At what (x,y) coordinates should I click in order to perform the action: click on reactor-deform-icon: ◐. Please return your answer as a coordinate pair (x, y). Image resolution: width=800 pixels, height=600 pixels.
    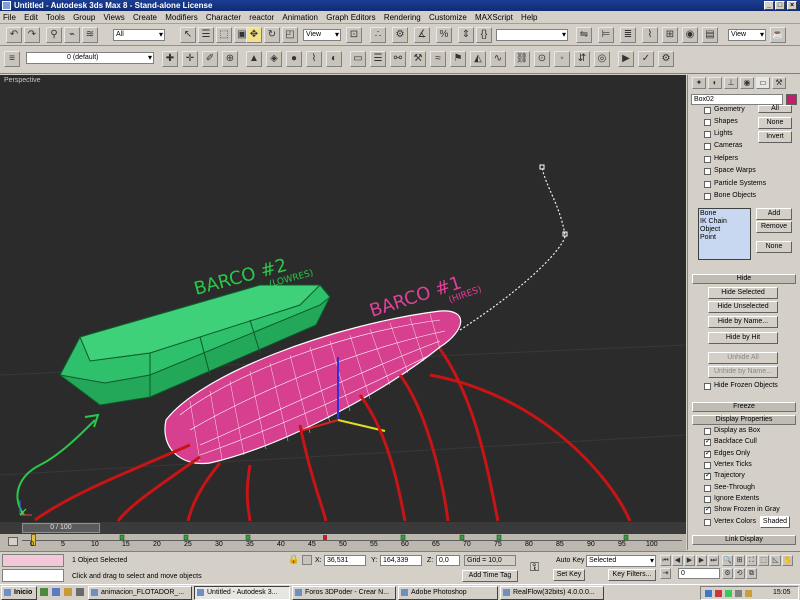
    Looking at the image, I should click on (334, 59).